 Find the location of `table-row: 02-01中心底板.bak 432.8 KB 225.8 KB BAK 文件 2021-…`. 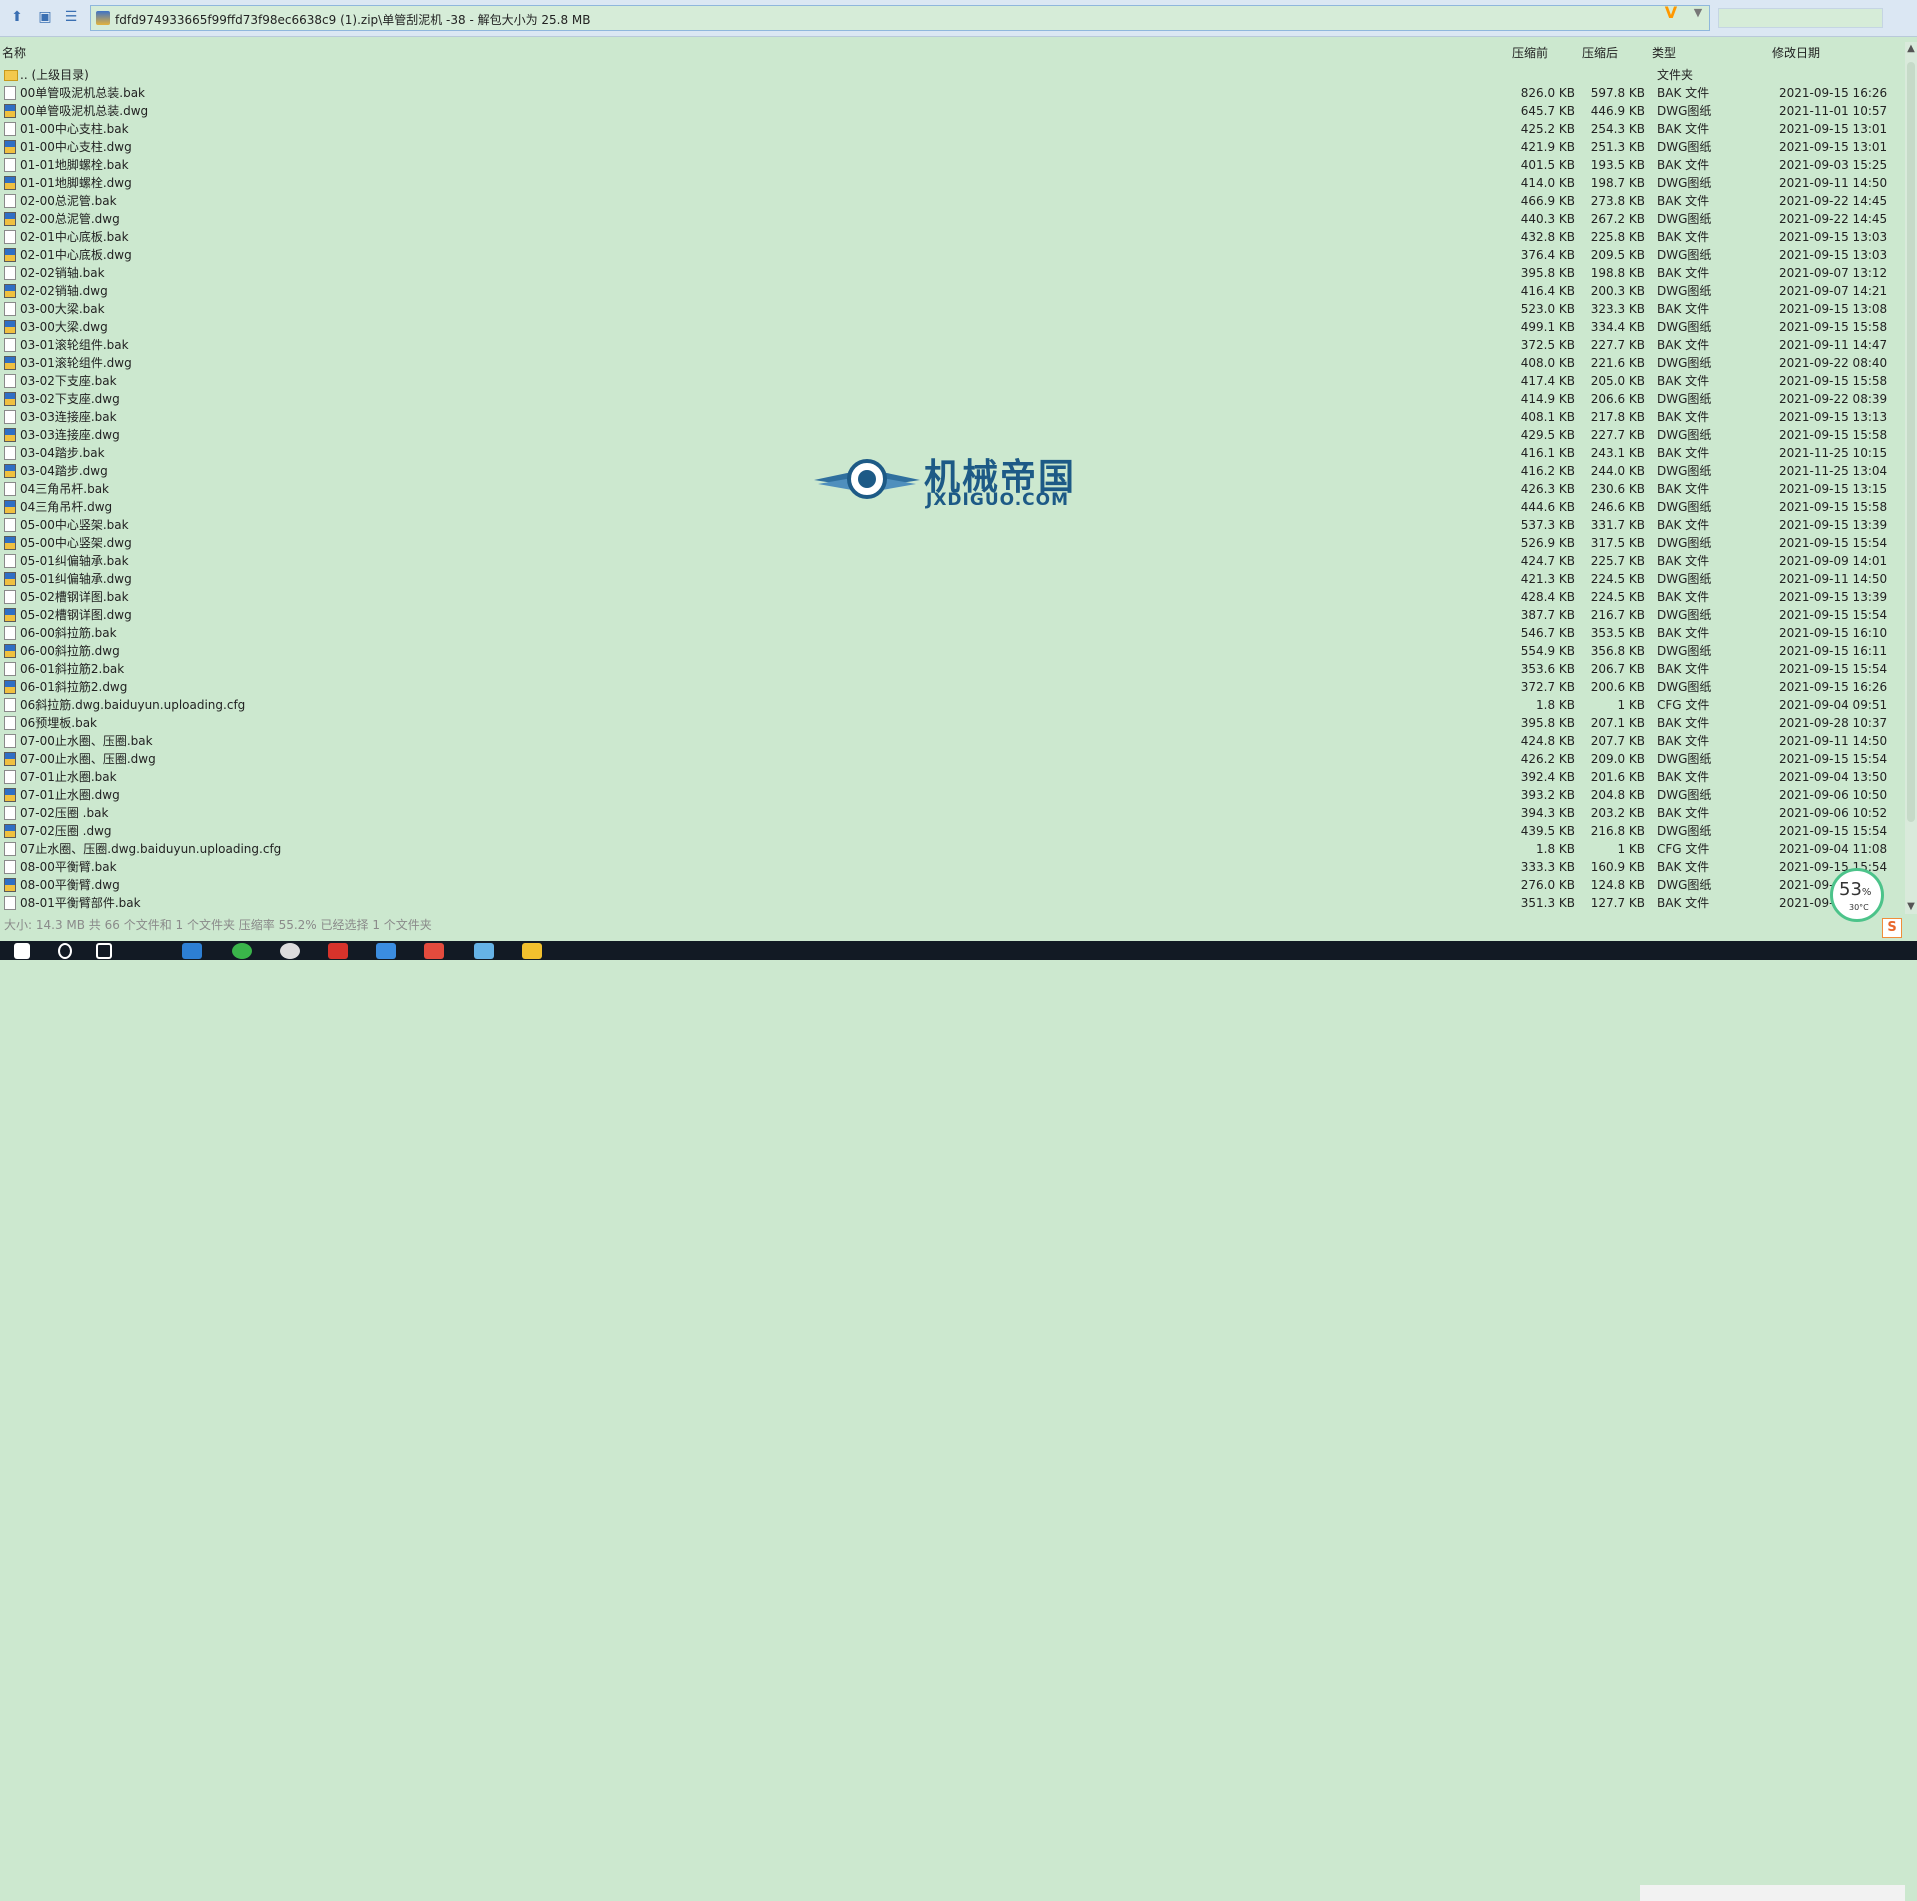

table-row: 02-01中心底板.bak 432.8 KB 225.8 KB BAK 文件 2021-… is located at coordinates (952, 237).